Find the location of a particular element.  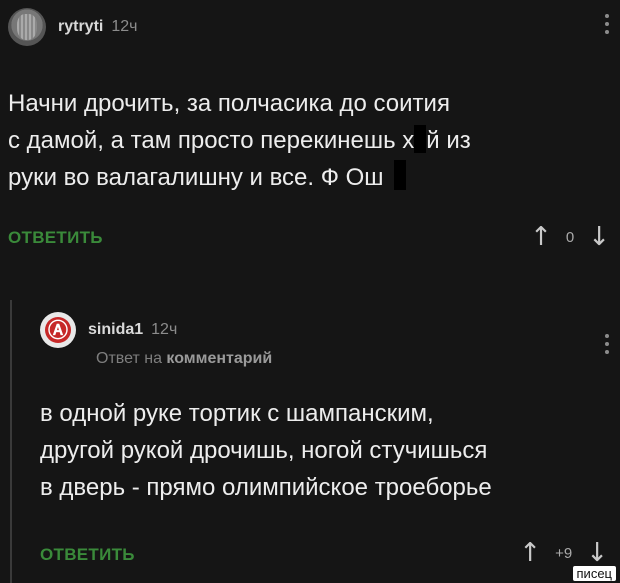

reply-to-line: Ответ на комментарий is located at coordinates (184, 359).